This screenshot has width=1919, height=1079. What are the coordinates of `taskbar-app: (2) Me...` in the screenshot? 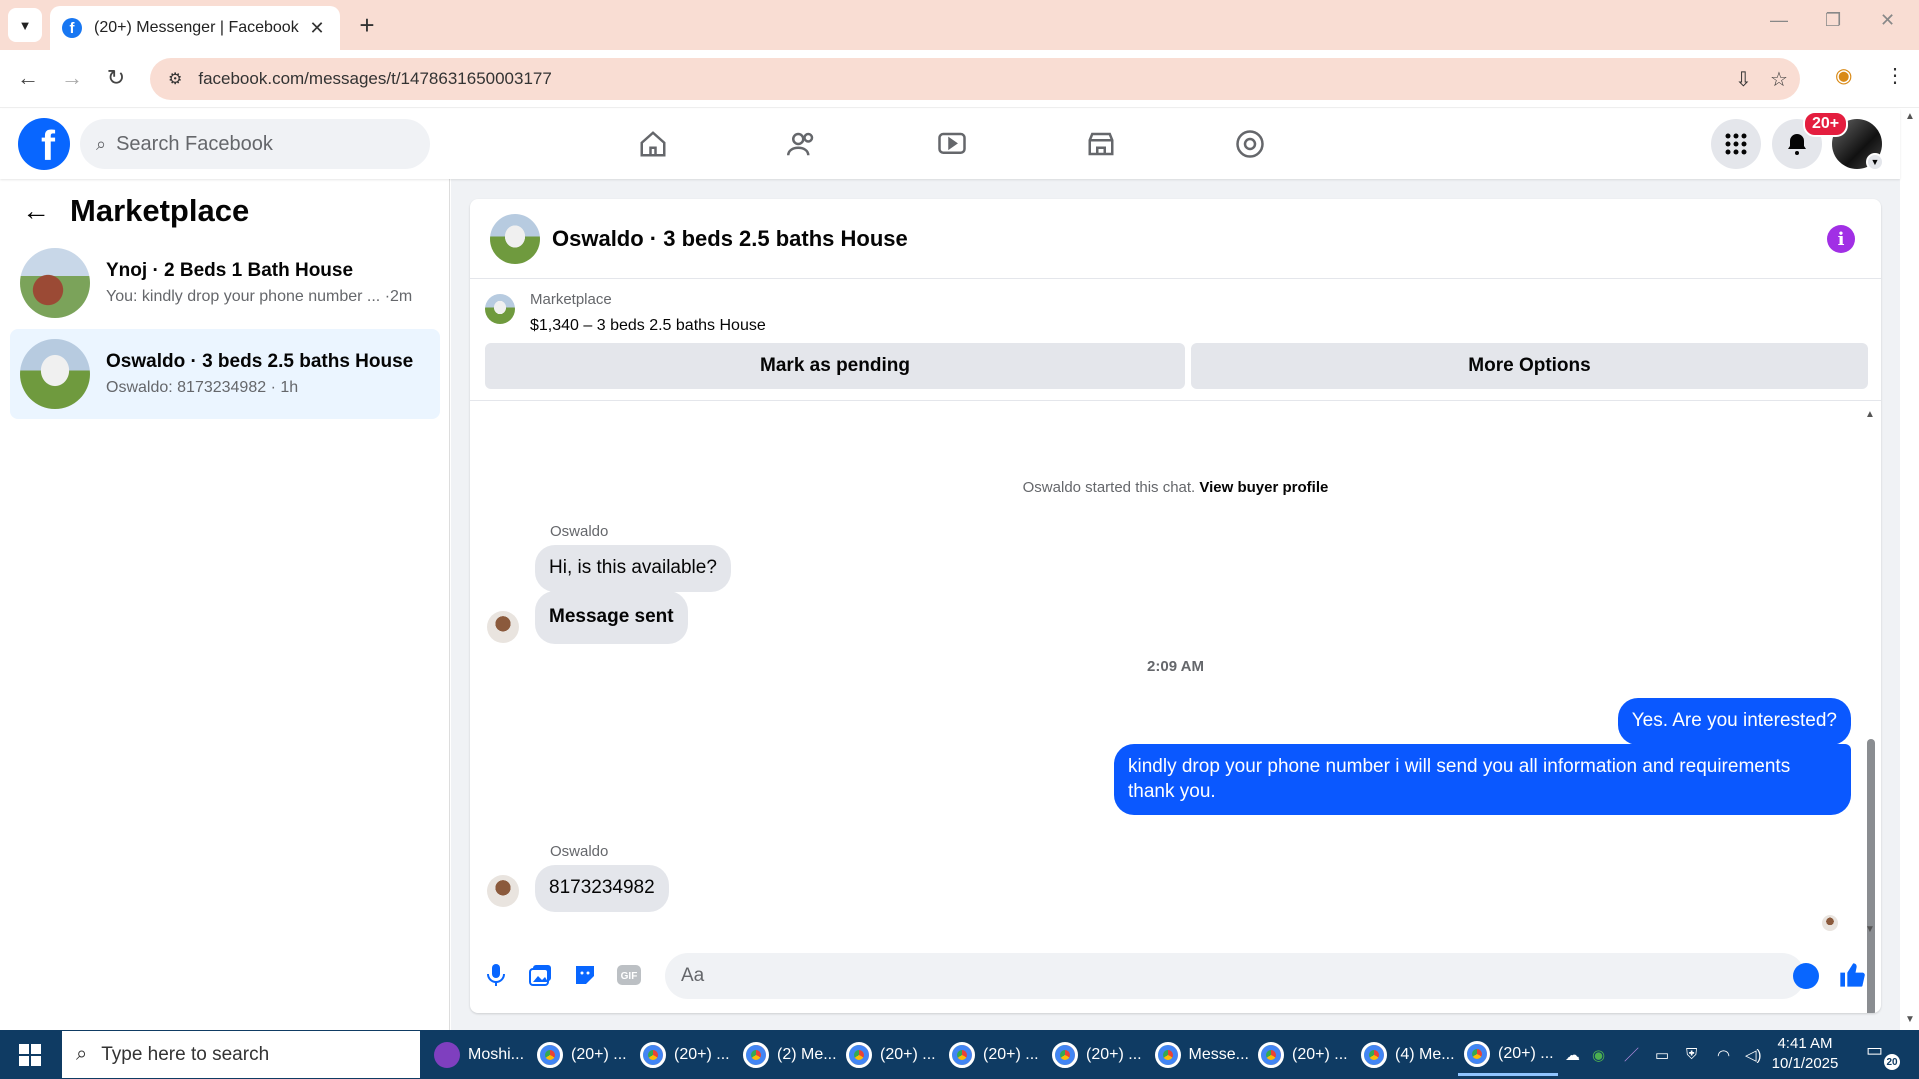 It's located at (787, 1055).